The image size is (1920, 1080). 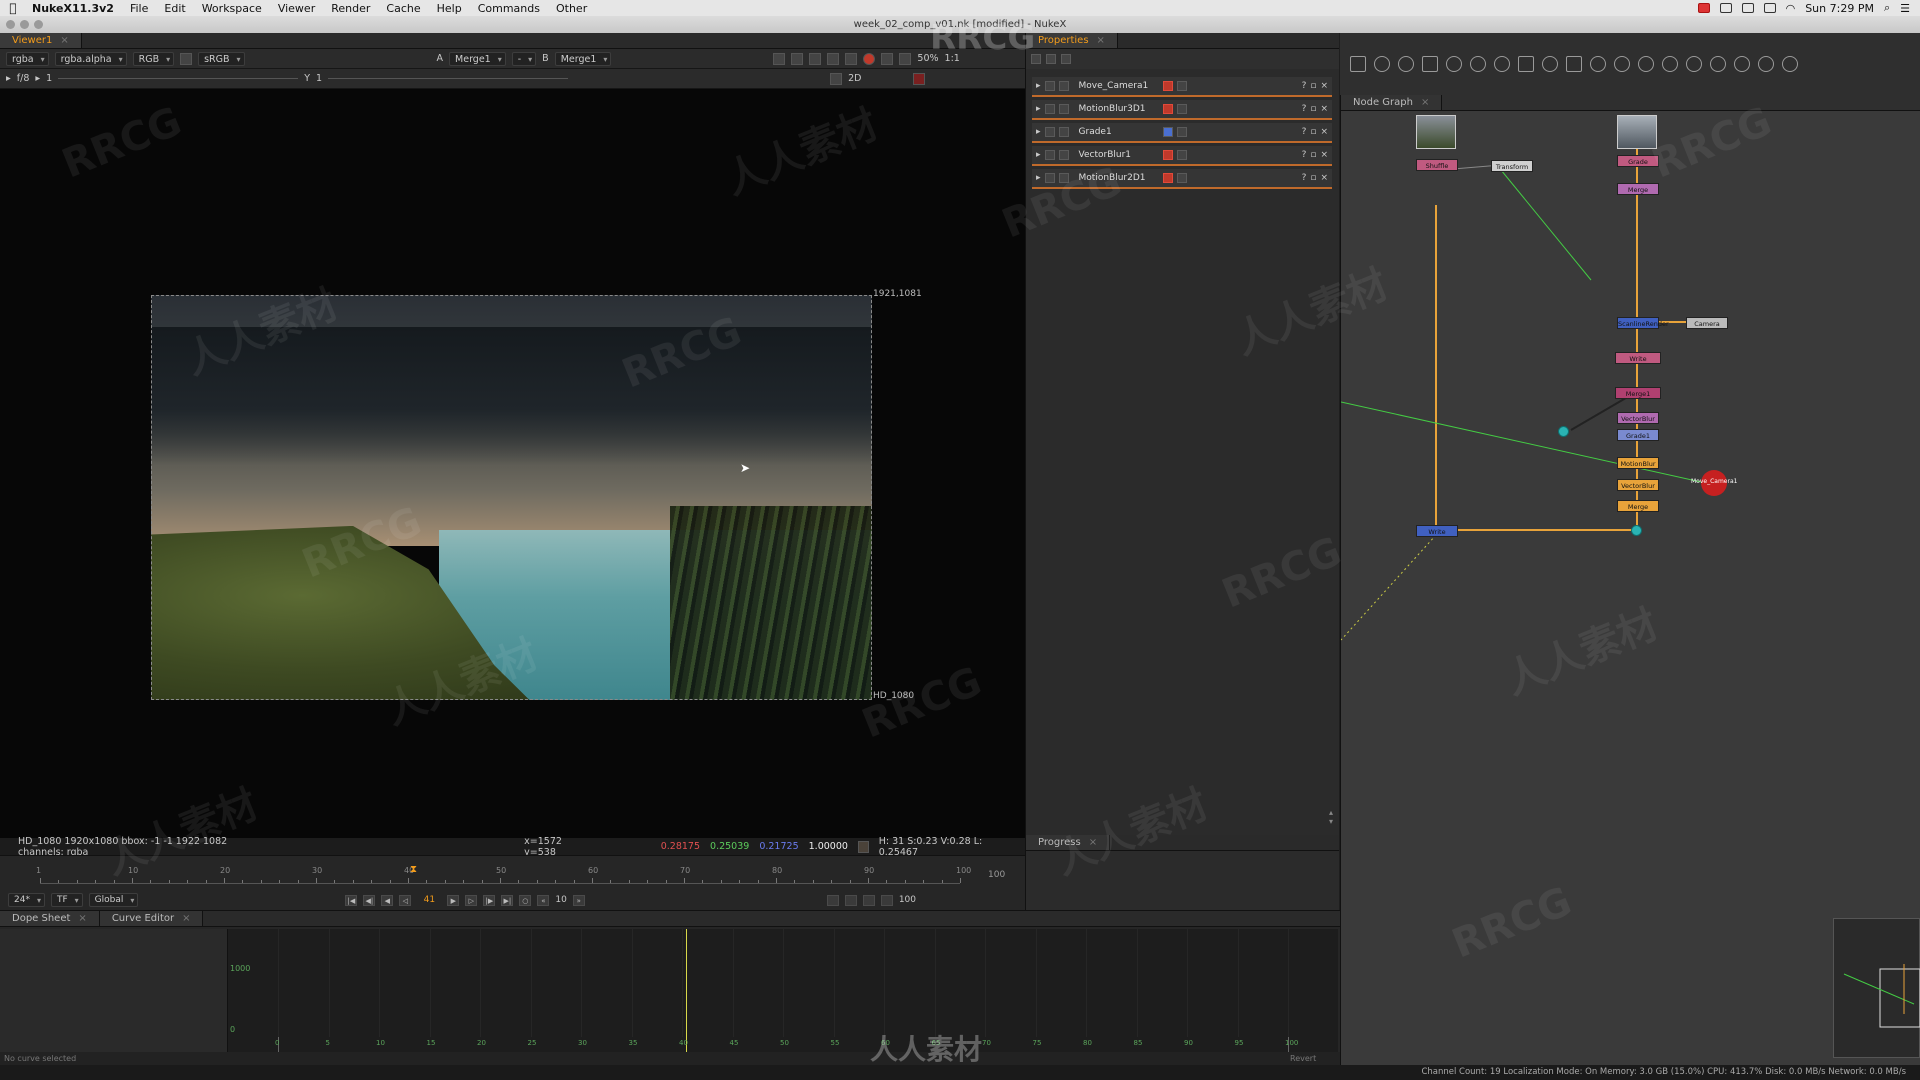 What do you see at coordinates (1636, 530) in the screenshot?
I see `dot-node` at bounding box center [1636, 530].